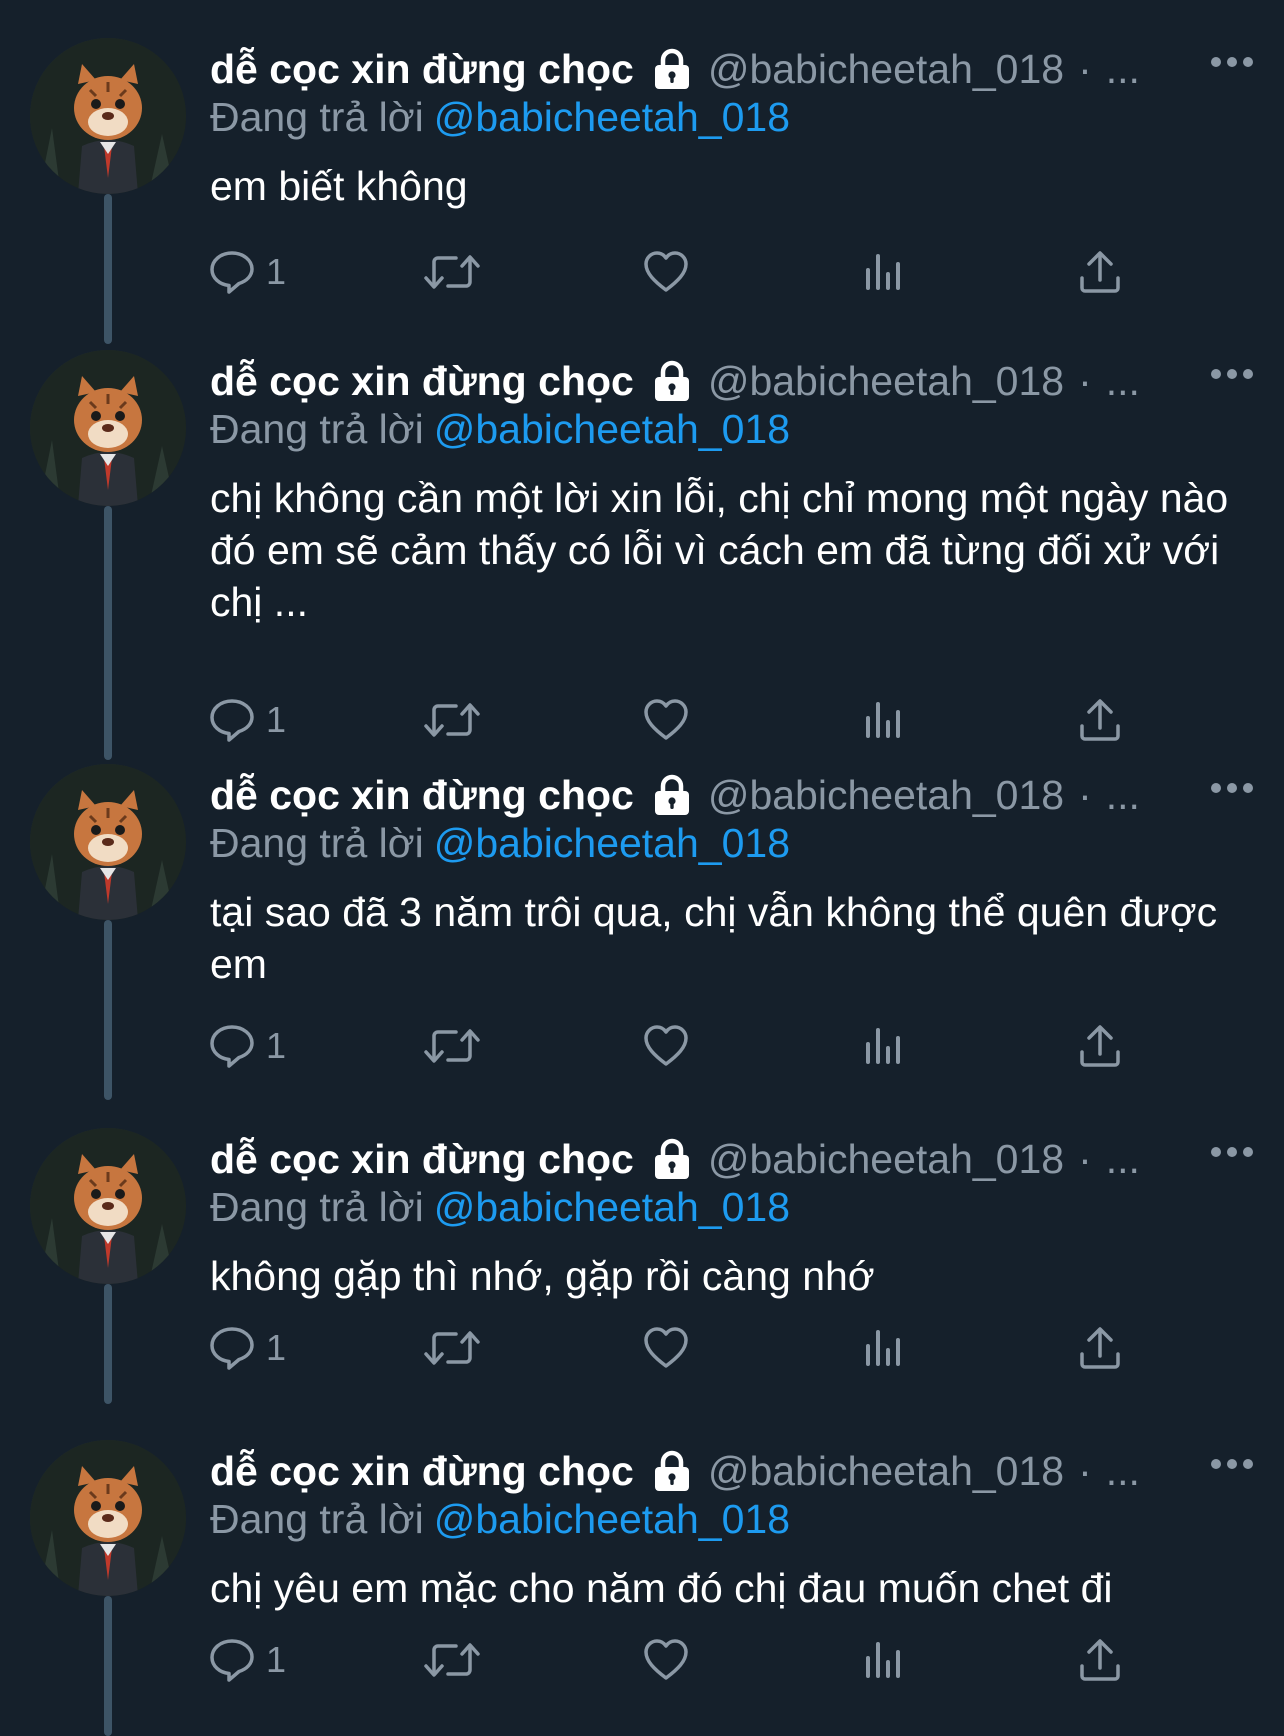 The height and width of the screenshot is (1736, 1284). I want to click on tweet-text: không gặp thì nhớ, gặp rồi càng nhớ, so click(542, 1276).